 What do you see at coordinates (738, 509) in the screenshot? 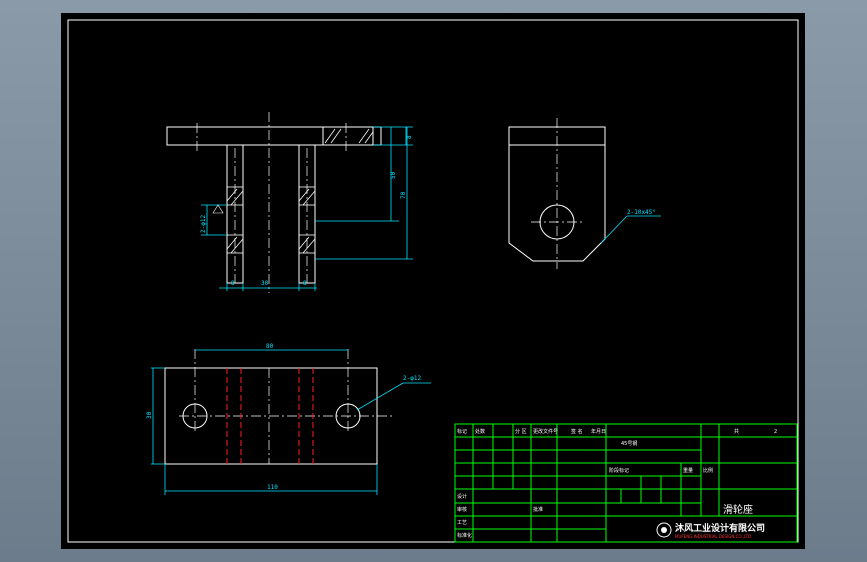
I see `tb-title: 滑轮座` at bounding box center [738, 509].